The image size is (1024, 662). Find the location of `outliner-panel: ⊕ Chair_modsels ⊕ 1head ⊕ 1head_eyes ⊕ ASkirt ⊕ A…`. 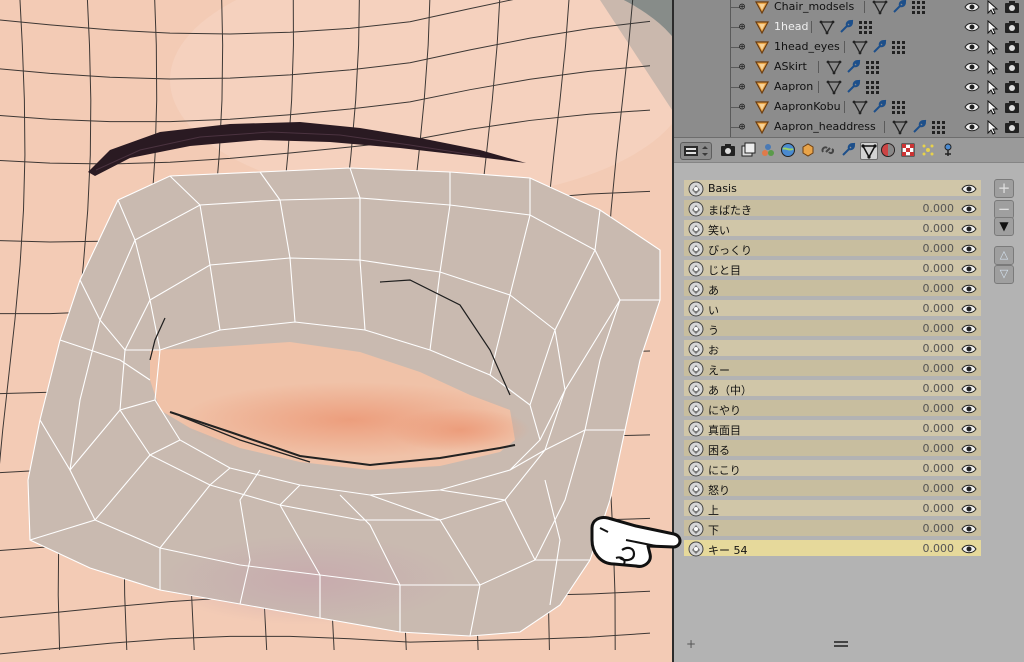

outliner-panel: ⊕ Chair_modsels ⊕ 1head ⊕ 1head_eyes ⊕ ASkirt ⊕ A… is located at coordinates (849, 68).